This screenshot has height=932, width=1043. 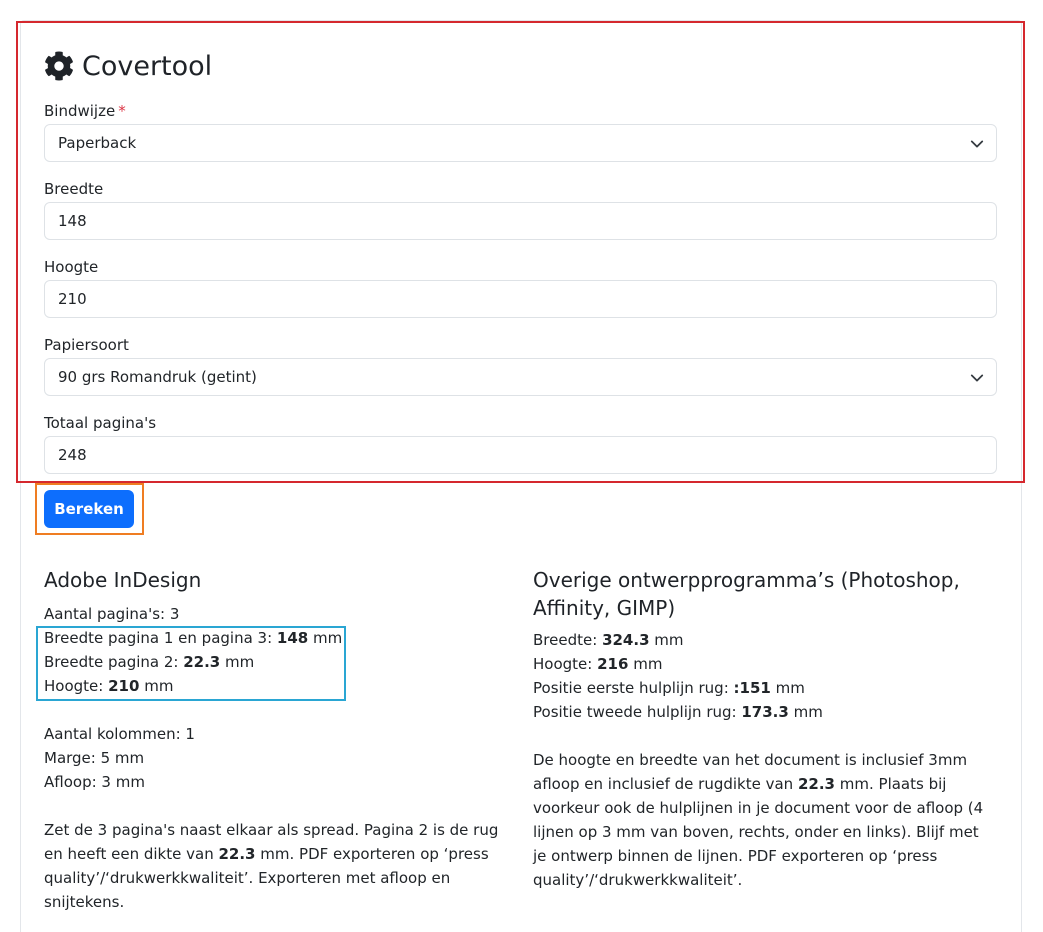 What do you see at coordinates (613, 664) in the screenshot?
I see `other-h-value: 216` at bounding box center [613, 664].